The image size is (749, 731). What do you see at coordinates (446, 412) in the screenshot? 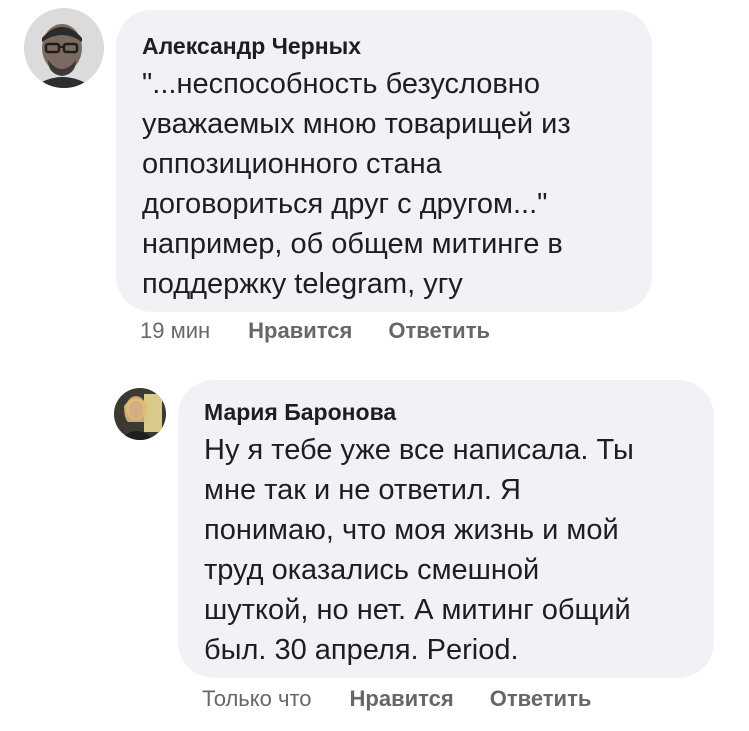
I see `comment-author: Мария Баронова` at bounding box center [446, 412].